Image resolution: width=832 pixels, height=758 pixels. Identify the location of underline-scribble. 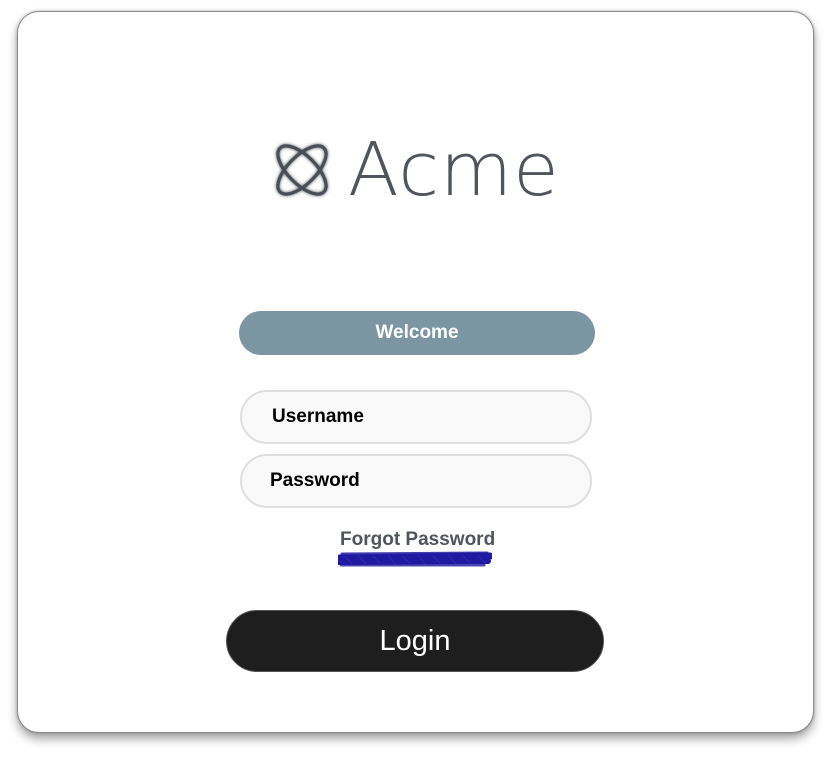
(415, 559).